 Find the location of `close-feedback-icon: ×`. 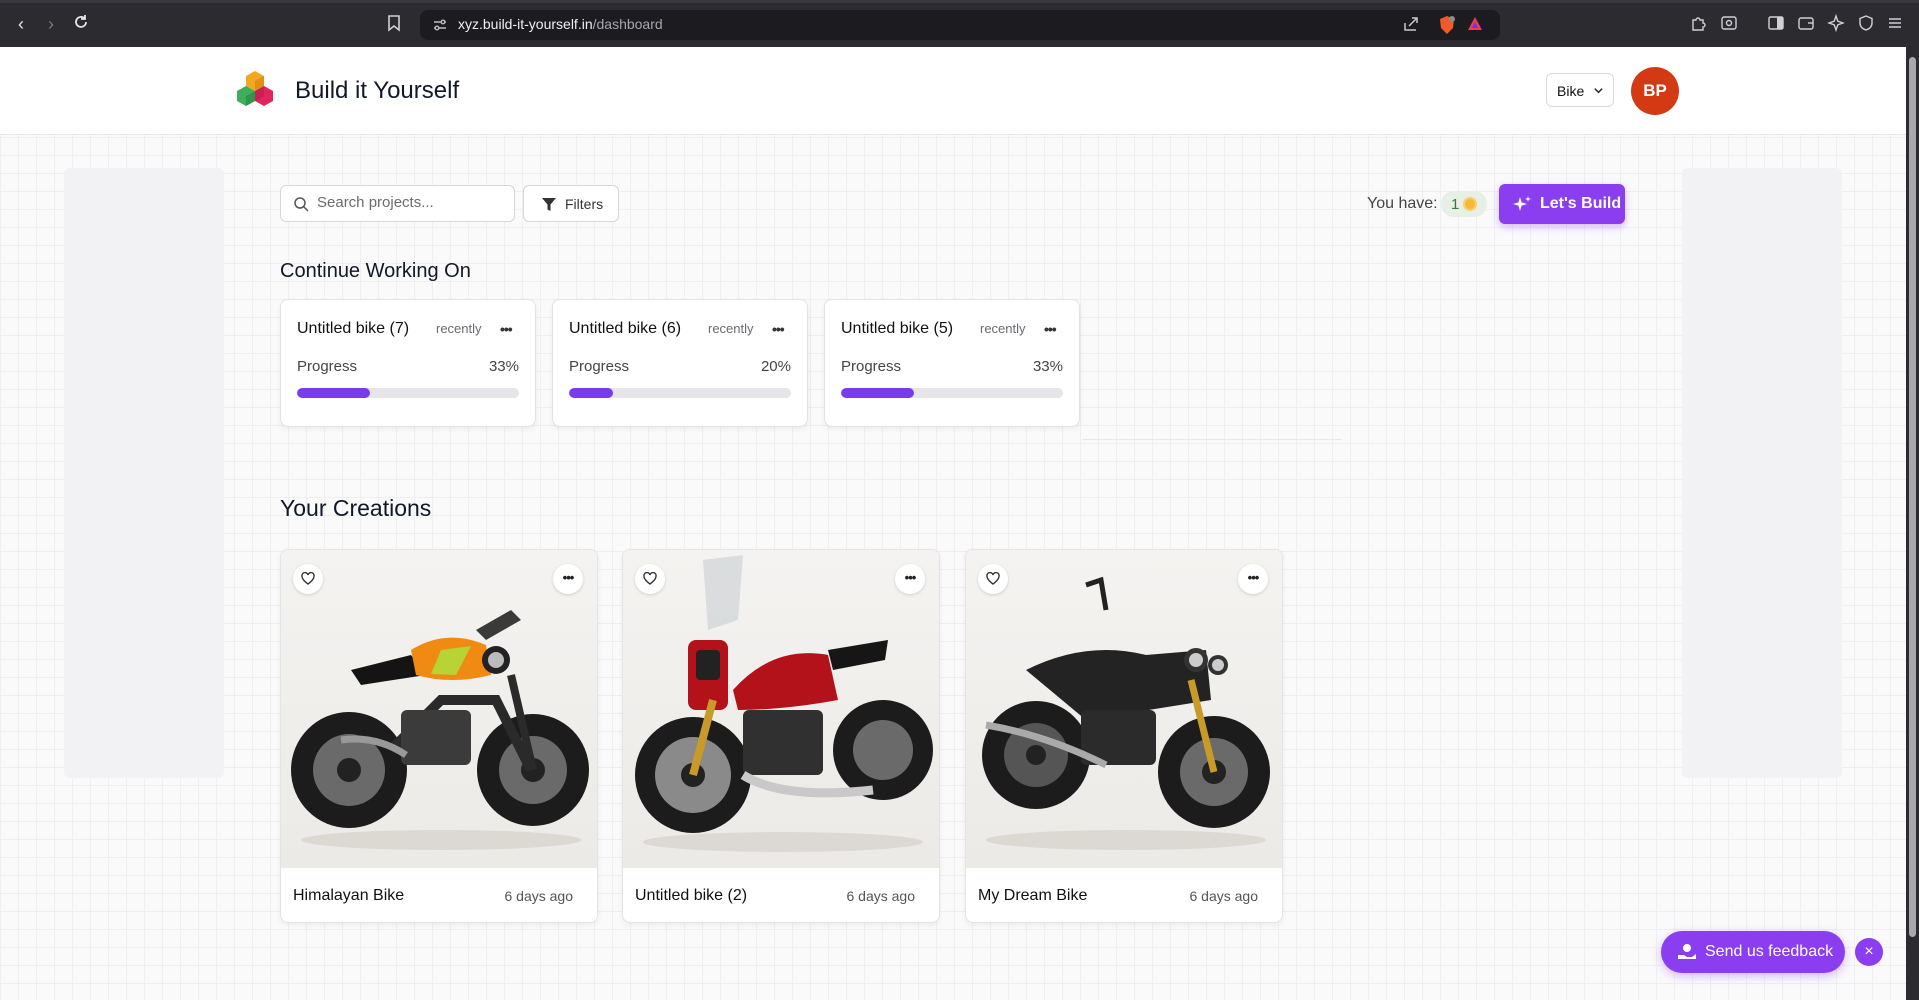

close-feedback-icon: × is located at coordinates (1869, 952).